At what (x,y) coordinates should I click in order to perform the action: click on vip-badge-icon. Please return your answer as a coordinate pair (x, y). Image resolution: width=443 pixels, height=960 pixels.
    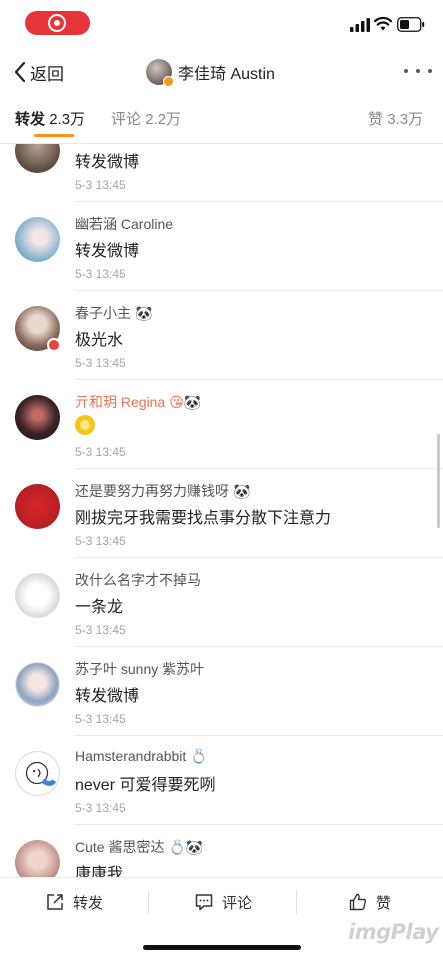
    Looking at the image, I should click on (54, 345).